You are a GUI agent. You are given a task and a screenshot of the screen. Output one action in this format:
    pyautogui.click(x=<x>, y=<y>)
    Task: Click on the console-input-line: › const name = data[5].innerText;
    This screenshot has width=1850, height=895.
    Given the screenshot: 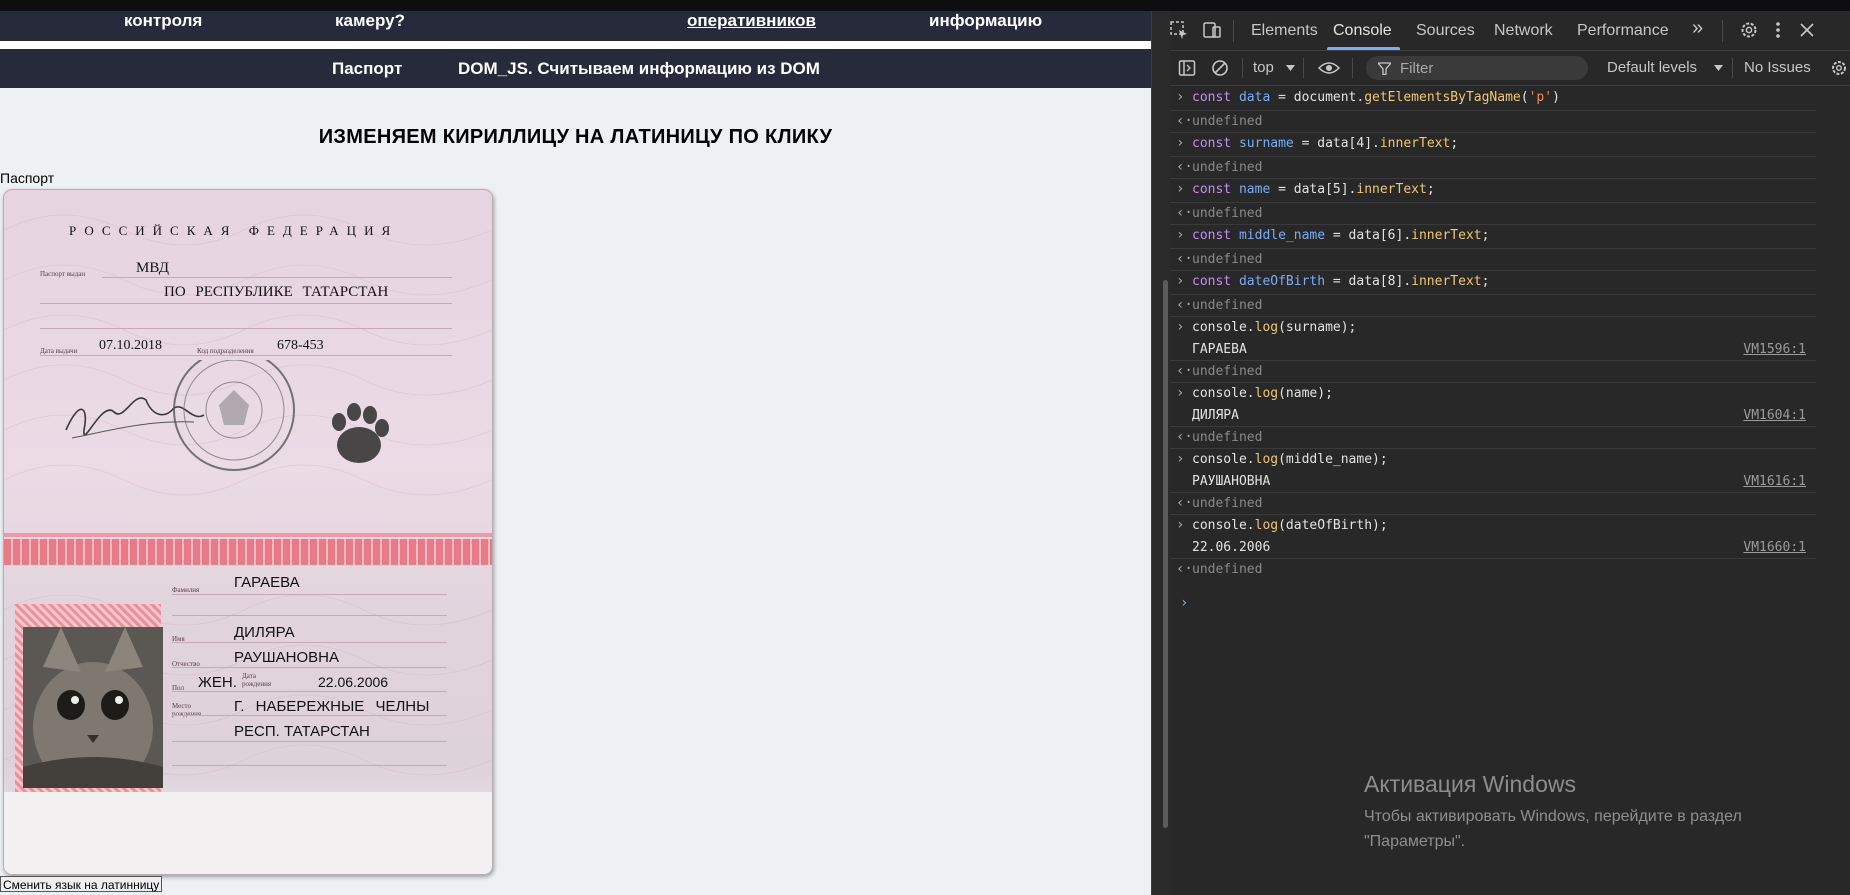 What is the action you would take?
    pyautogui.click(x=1492, y=190)
    